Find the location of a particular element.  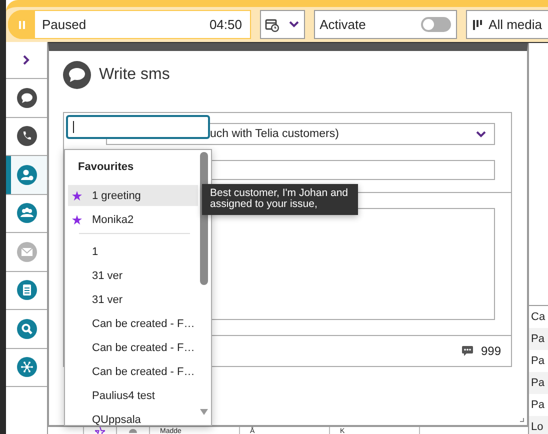

template-option: QUppsala is located at coordinates (133, 417).